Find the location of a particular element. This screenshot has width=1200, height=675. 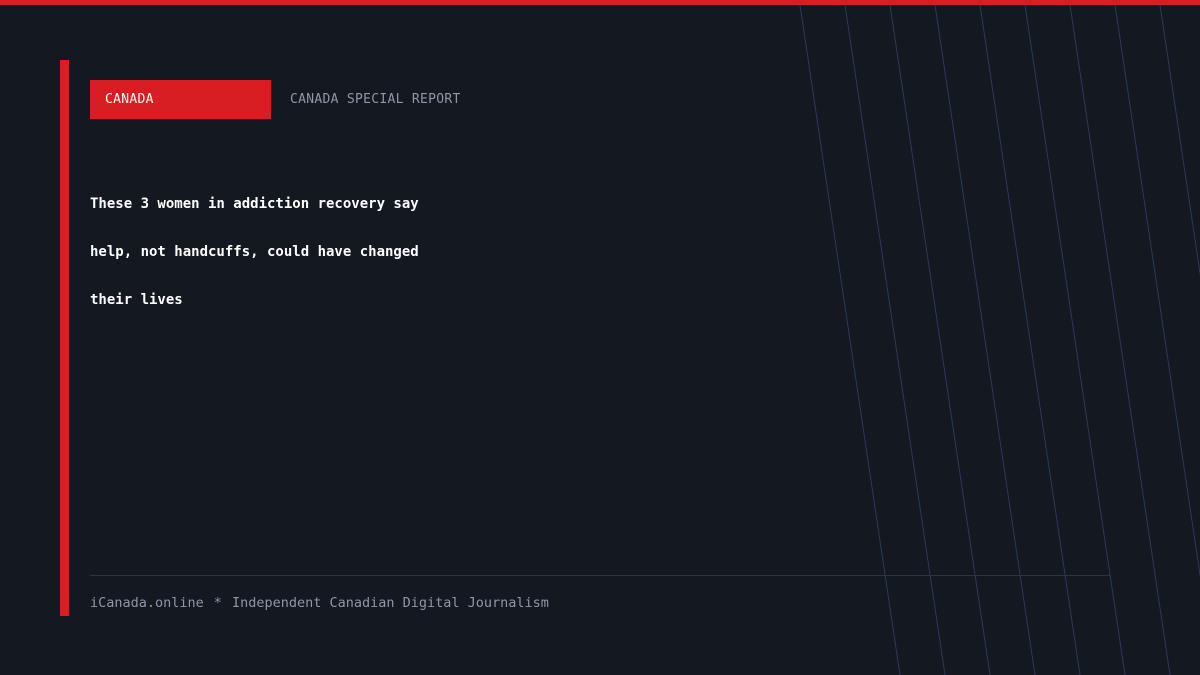

headline-line: These 3 women in addiction recovery say is located at coordinates (254, 204).